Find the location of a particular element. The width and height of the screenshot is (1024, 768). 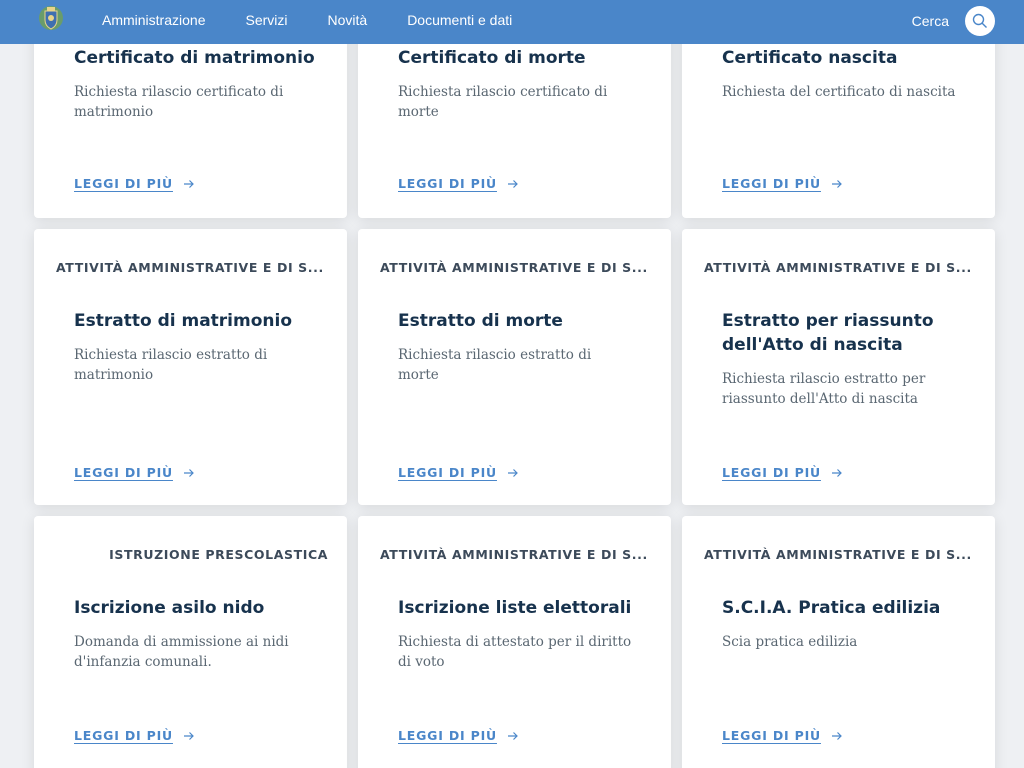

card-title: Certificato di matrimonio is located at coordinates (204, 58).